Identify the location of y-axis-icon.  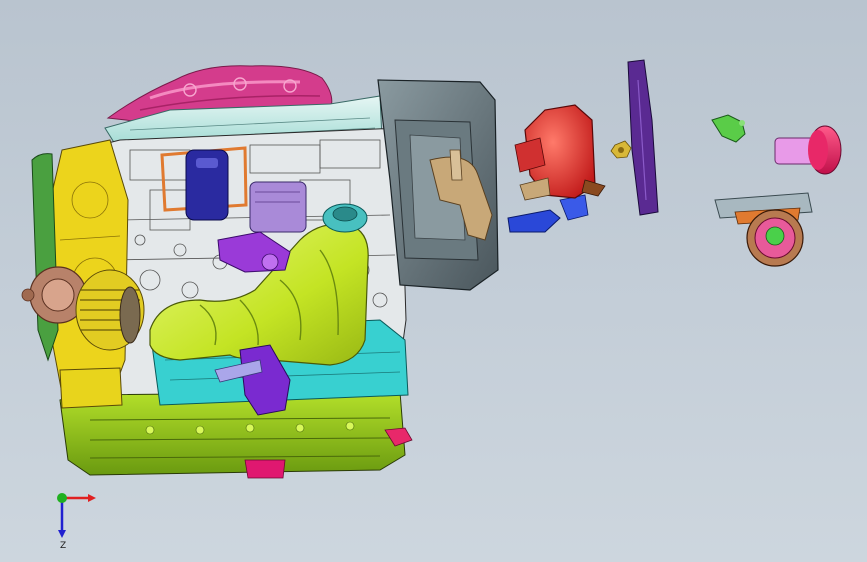
(62, 498).